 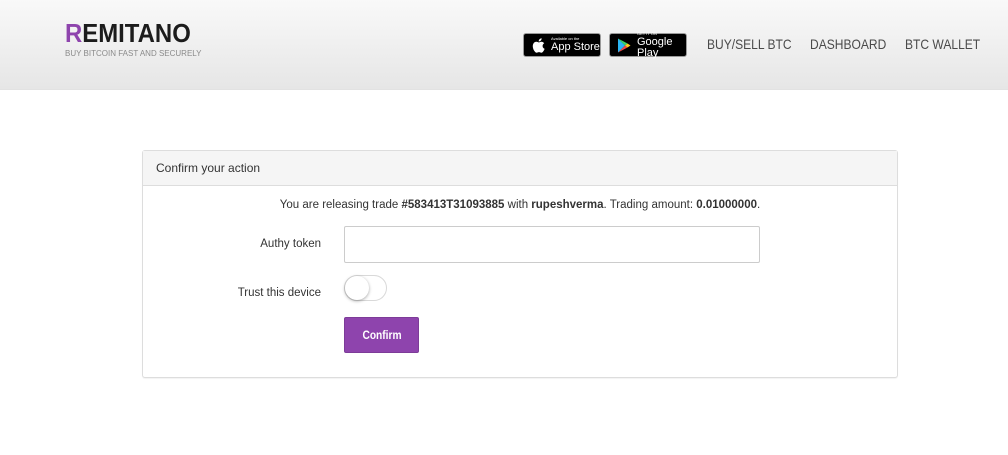 I want to click on trade-id: #583413T31093885, so click(x=453, y=205).